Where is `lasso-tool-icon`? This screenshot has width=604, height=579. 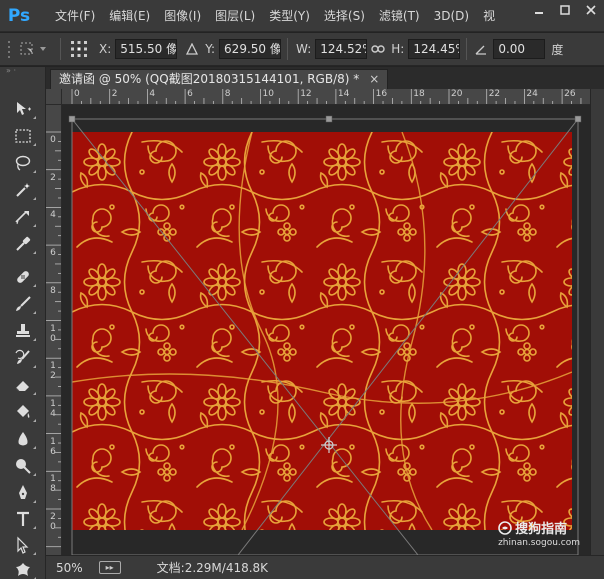 lasso-tool-icon is located at coordinates (23, 163).